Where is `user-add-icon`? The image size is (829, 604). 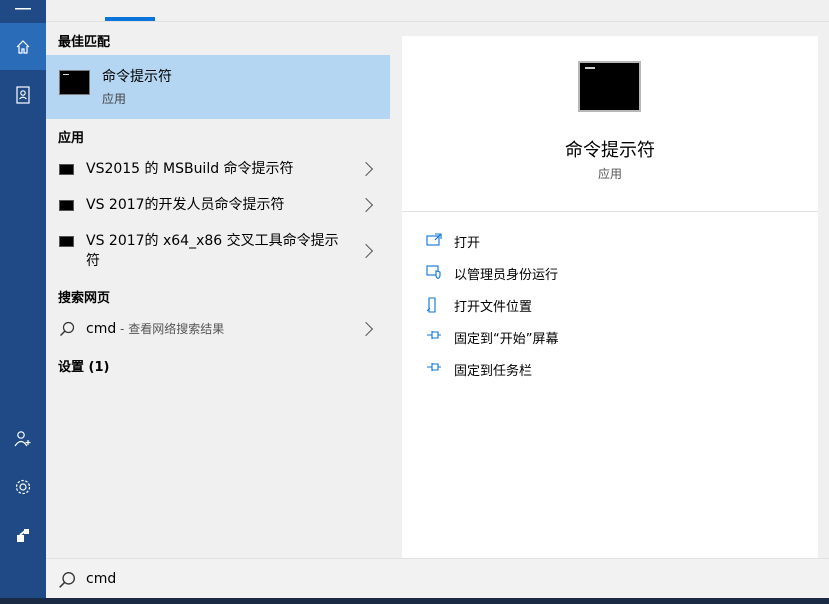 user-add-icon is located at coordinates (22, 438).